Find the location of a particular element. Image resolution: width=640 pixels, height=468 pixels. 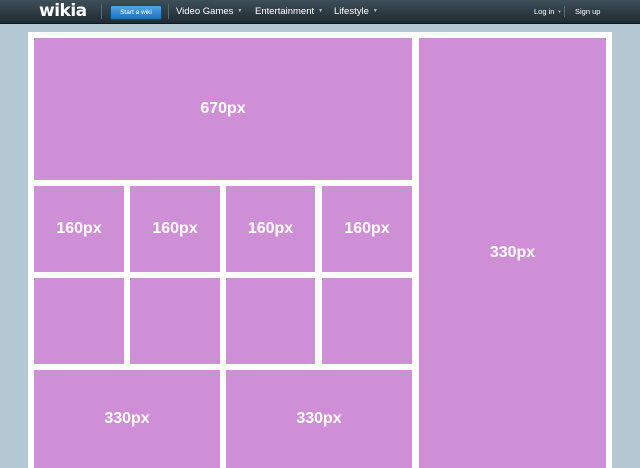

login-label: Log in is located at coordinates (544, 11).